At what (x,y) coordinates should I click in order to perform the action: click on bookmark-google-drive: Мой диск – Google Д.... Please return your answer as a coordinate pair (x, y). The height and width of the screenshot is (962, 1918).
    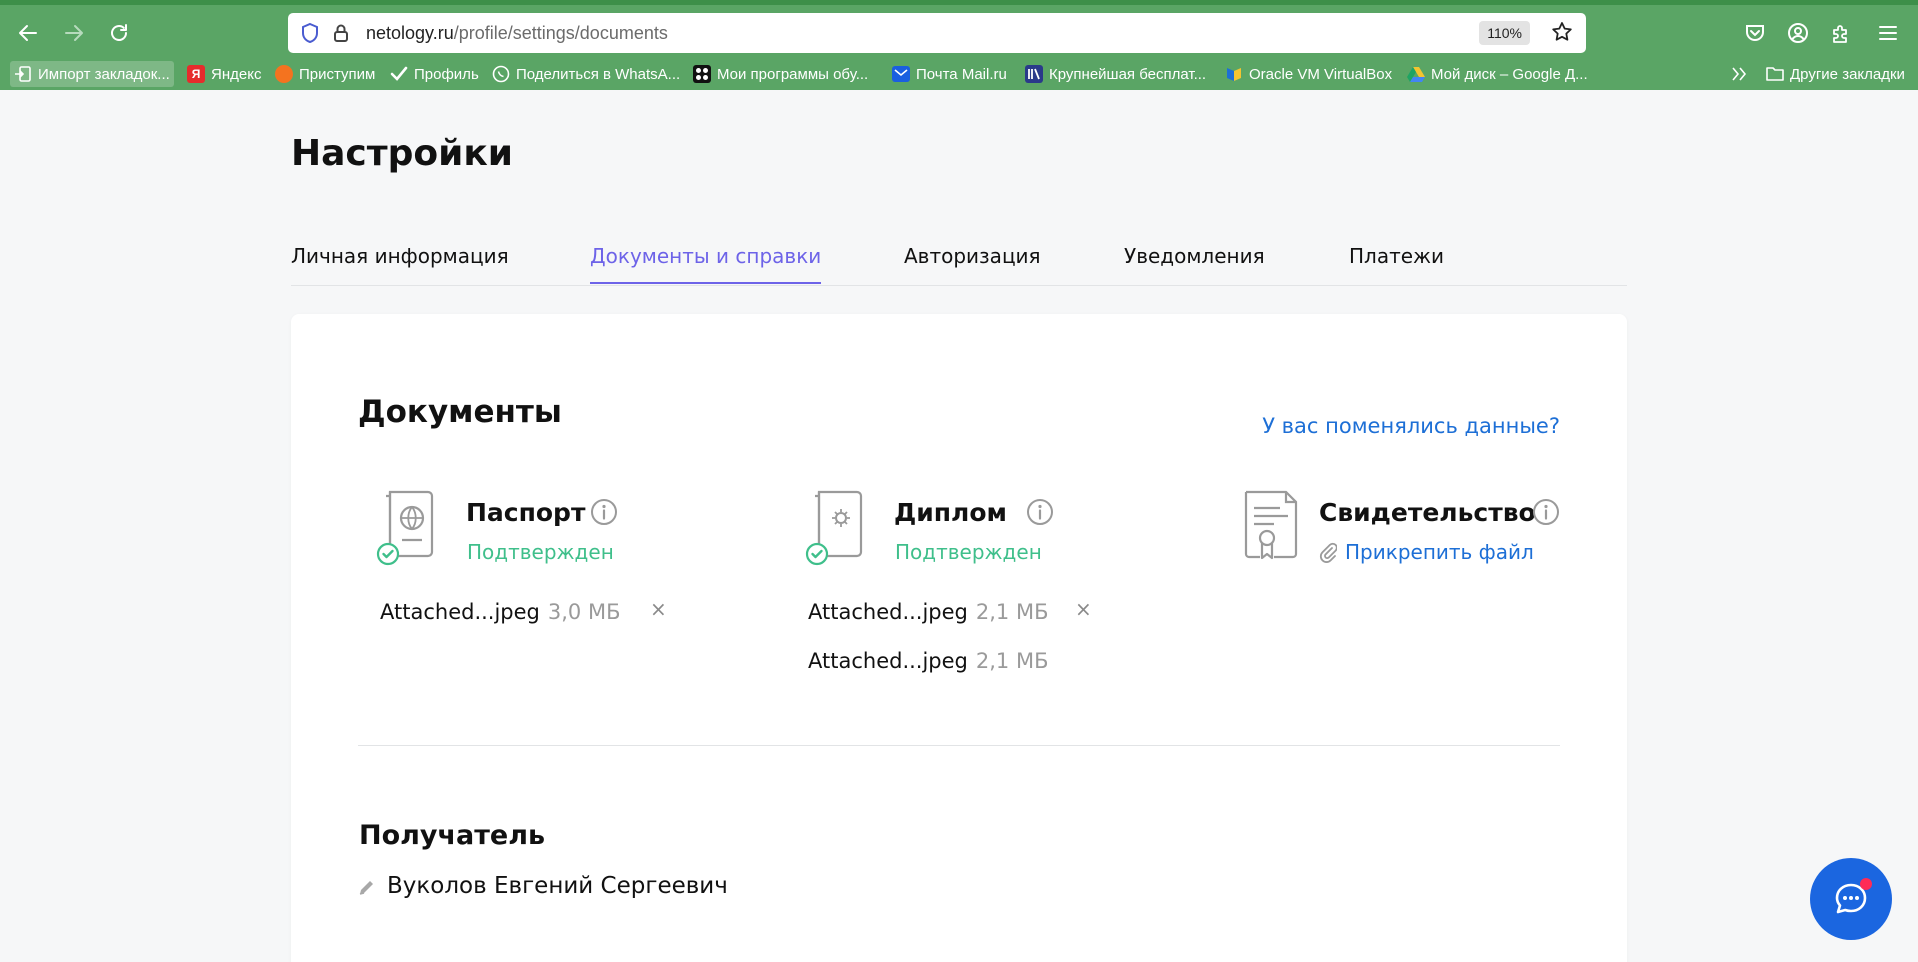
    Looking at the image, I should click on (1497, 74).